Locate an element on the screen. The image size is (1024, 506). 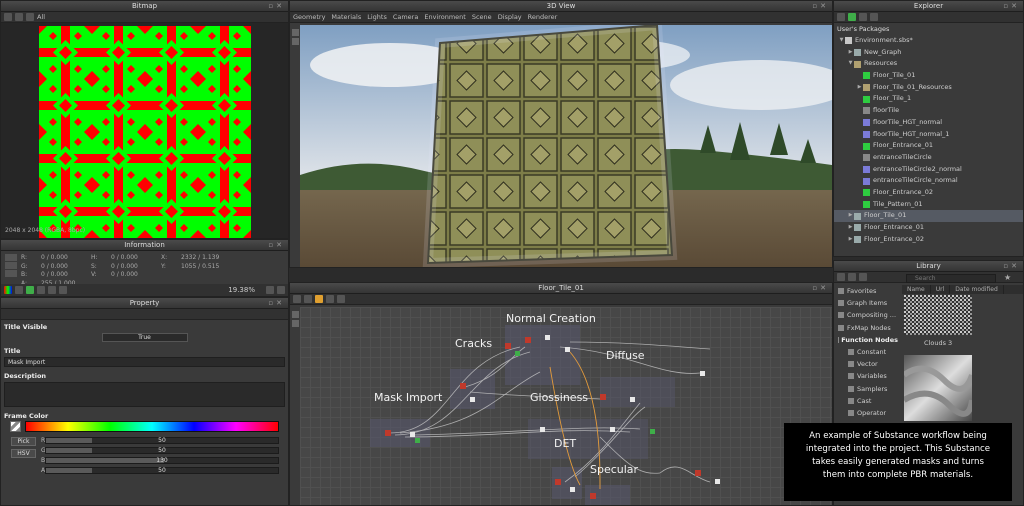
library-menu-icon is located at coordinates (841, 277).